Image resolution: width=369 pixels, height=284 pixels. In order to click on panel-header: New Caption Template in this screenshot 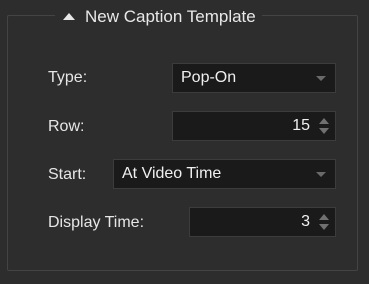, I will do `click(158, 17)`.